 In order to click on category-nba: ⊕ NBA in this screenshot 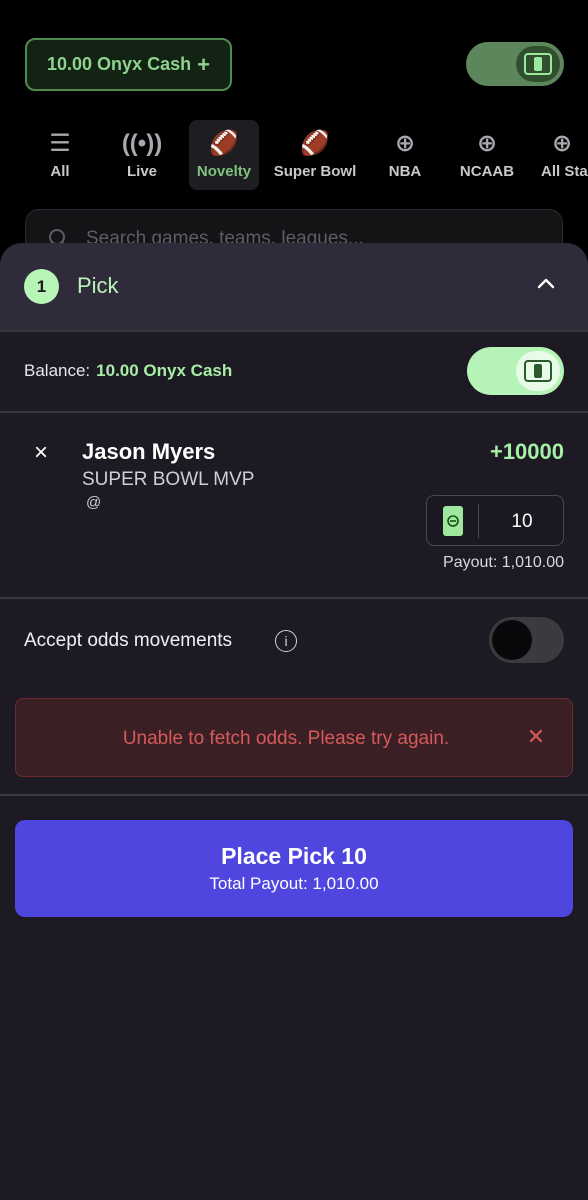, I will do `click(405, 155)`.